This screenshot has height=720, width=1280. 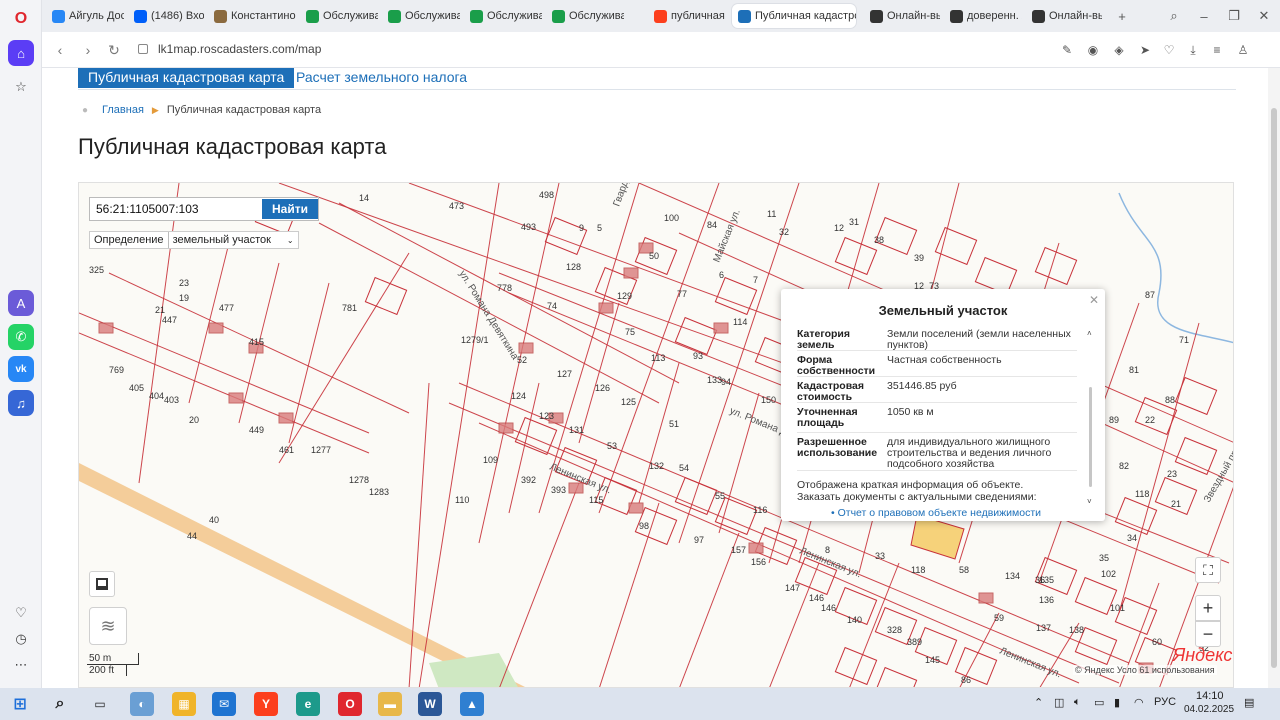 What do you see at coordinates (1249, 702) in the screenshot?
I see `notifications-icon: ▤` at bounding box center [1249, 702].